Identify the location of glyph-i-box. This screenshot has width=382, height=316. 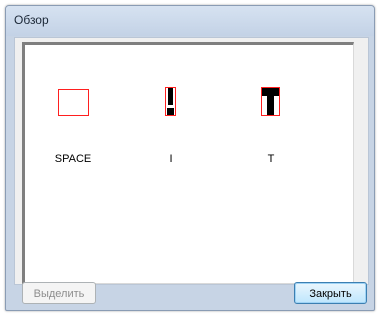
(170, 101).